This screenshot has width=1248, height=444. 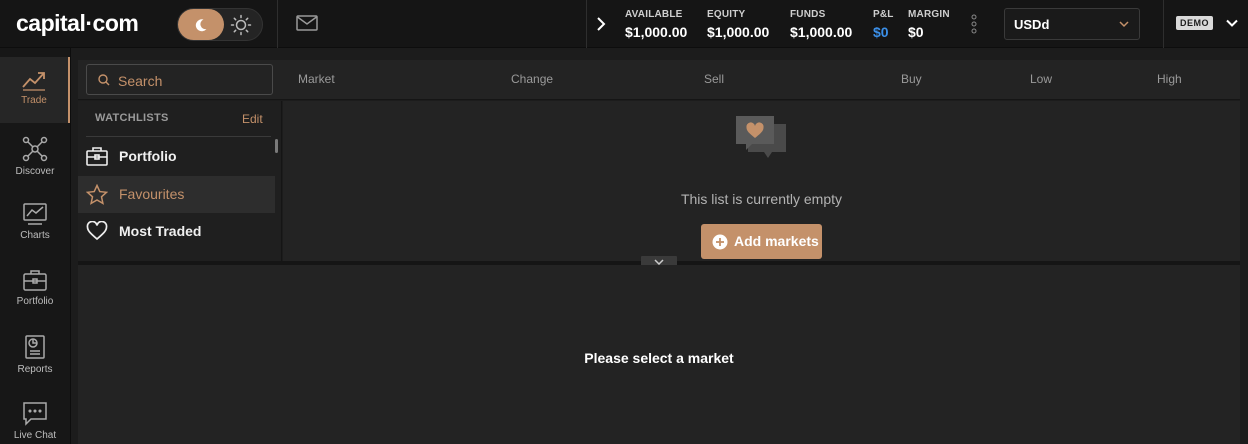 I want to click on column-buy: Buy, so click(x=911, y=79).